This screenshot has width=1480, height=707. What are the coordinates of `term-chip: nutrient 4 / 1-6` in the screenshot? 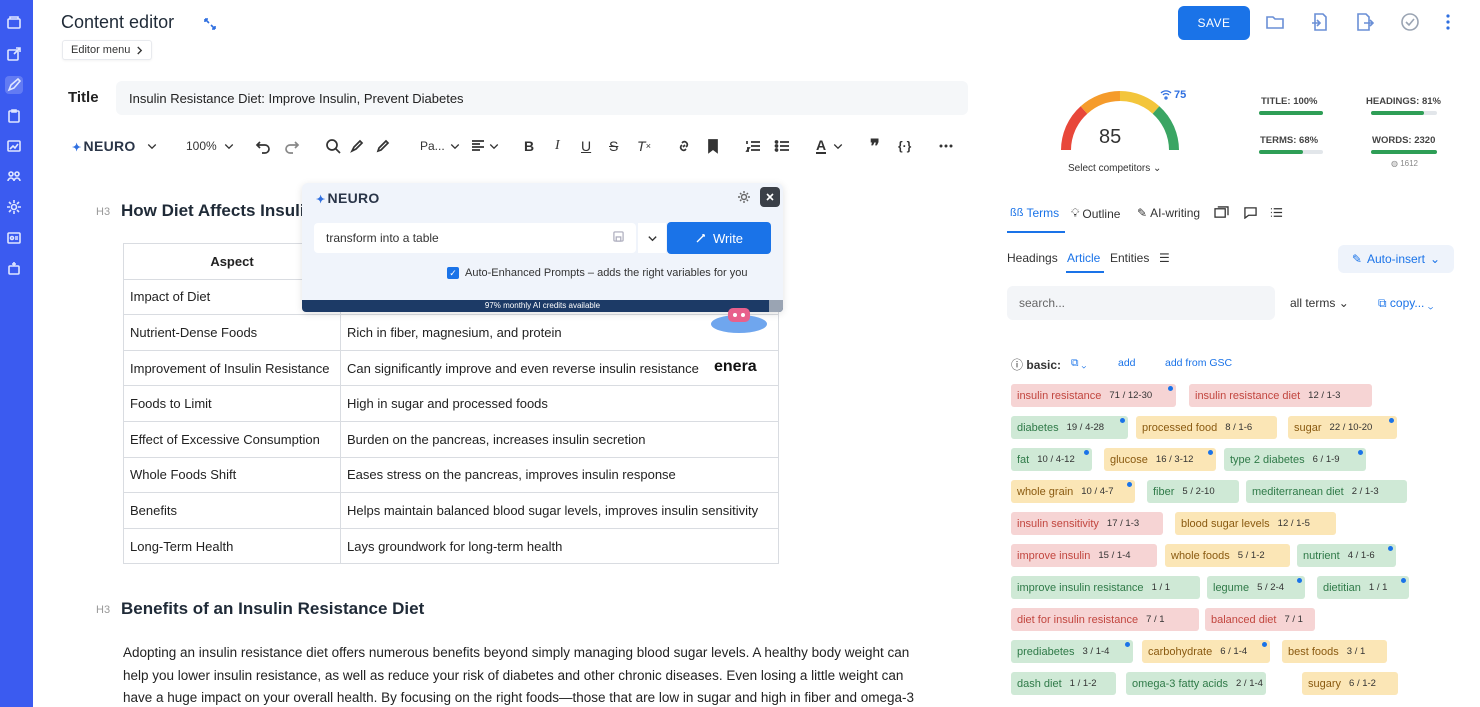 It's located at (1346, 555).